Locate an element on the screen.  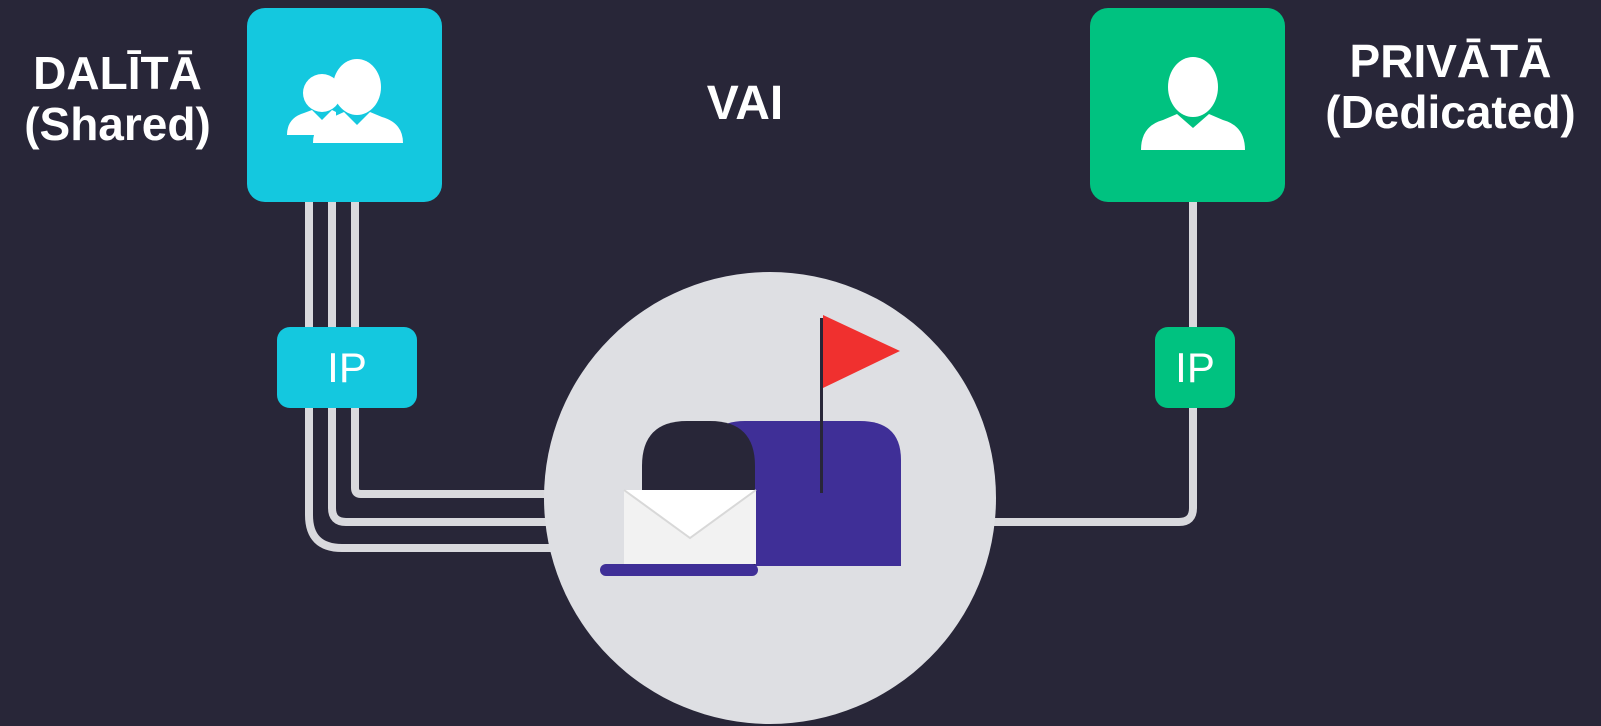
or-label: VAI is located at coordinates (745, 103).